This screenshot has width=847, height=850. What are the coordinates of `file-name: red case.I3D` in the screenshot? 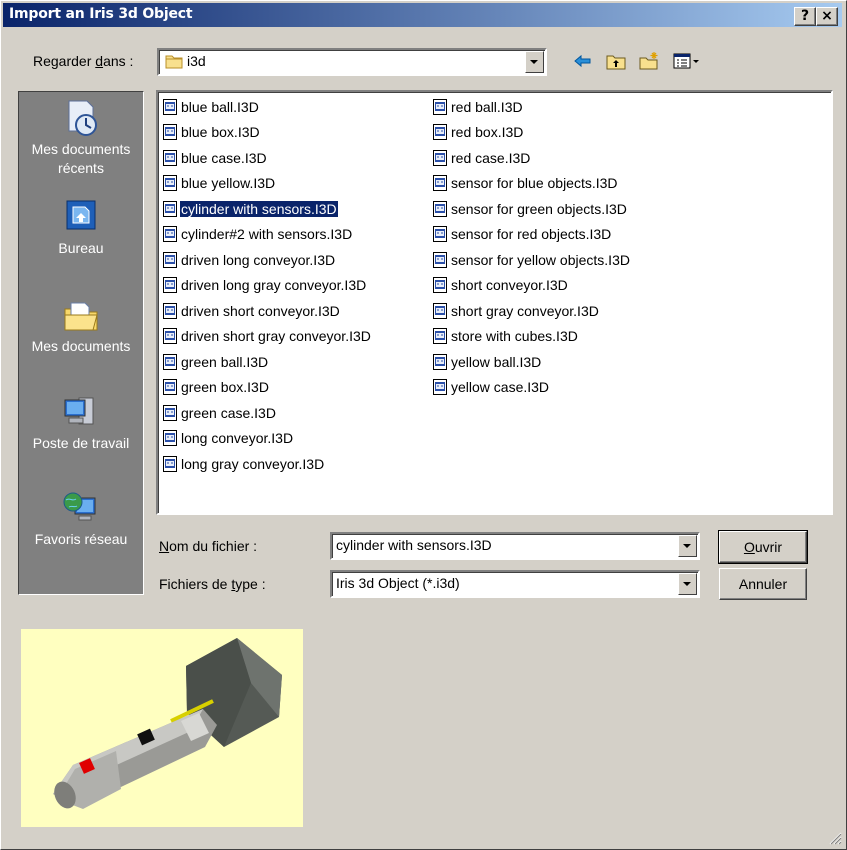 It's located at (491, 157).